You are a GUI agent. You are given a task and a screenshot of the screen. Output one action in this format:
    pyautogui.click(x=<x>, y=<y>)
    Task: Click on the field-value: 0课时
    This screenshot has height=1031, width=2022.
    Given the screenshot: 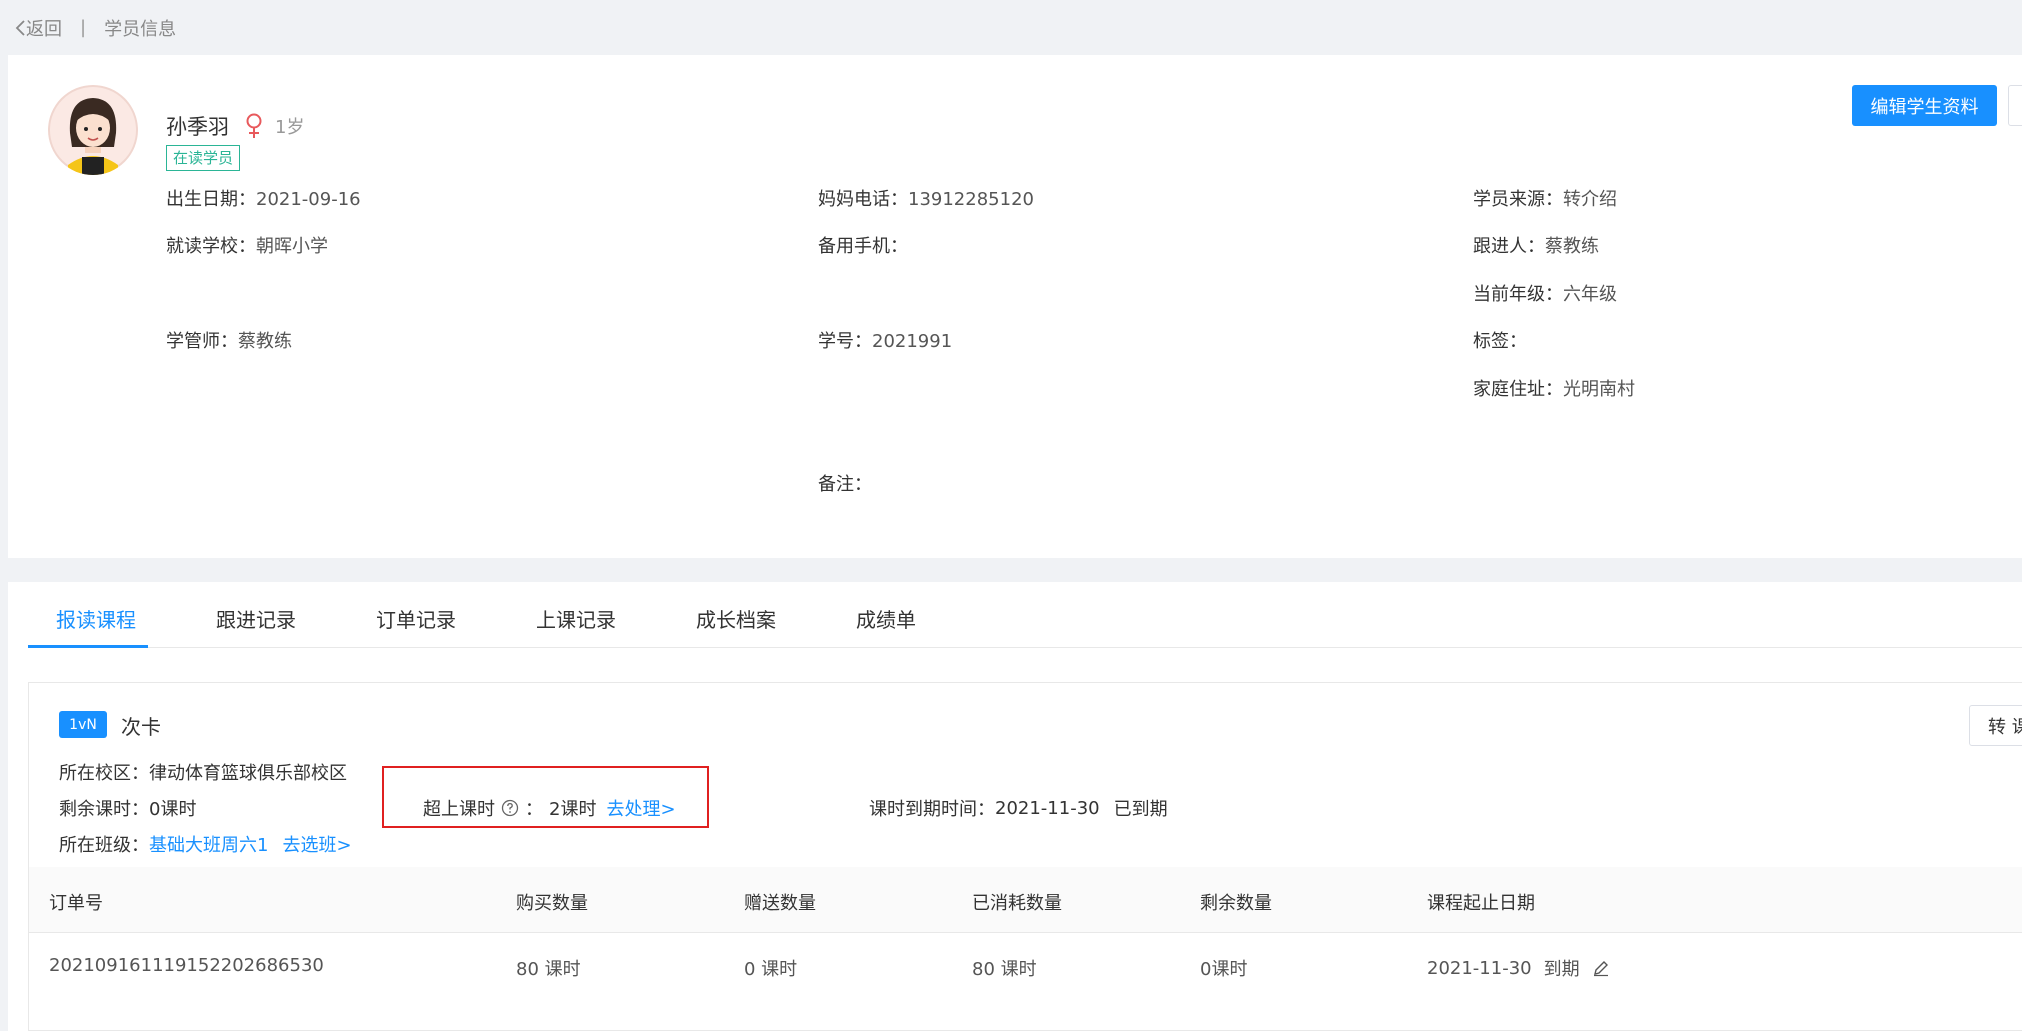 What is the action you would take?
    pyautogui.click(x=173, y=809)
    